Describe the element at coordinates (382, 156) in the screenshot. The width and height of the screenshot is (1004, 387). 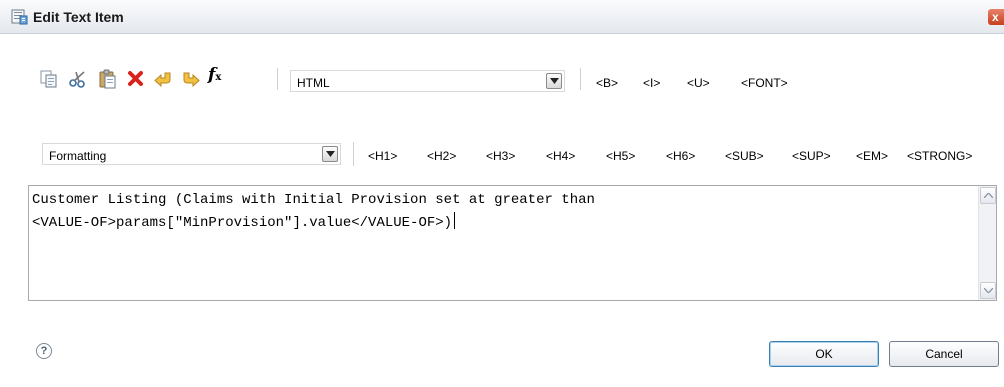
I see `tag-h1: <H1>` at that location.